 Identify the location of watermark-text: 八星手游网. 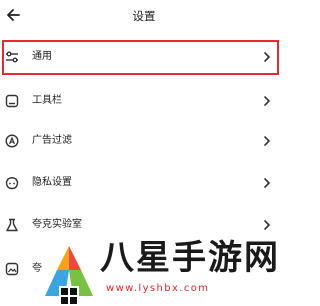
(190, 258).